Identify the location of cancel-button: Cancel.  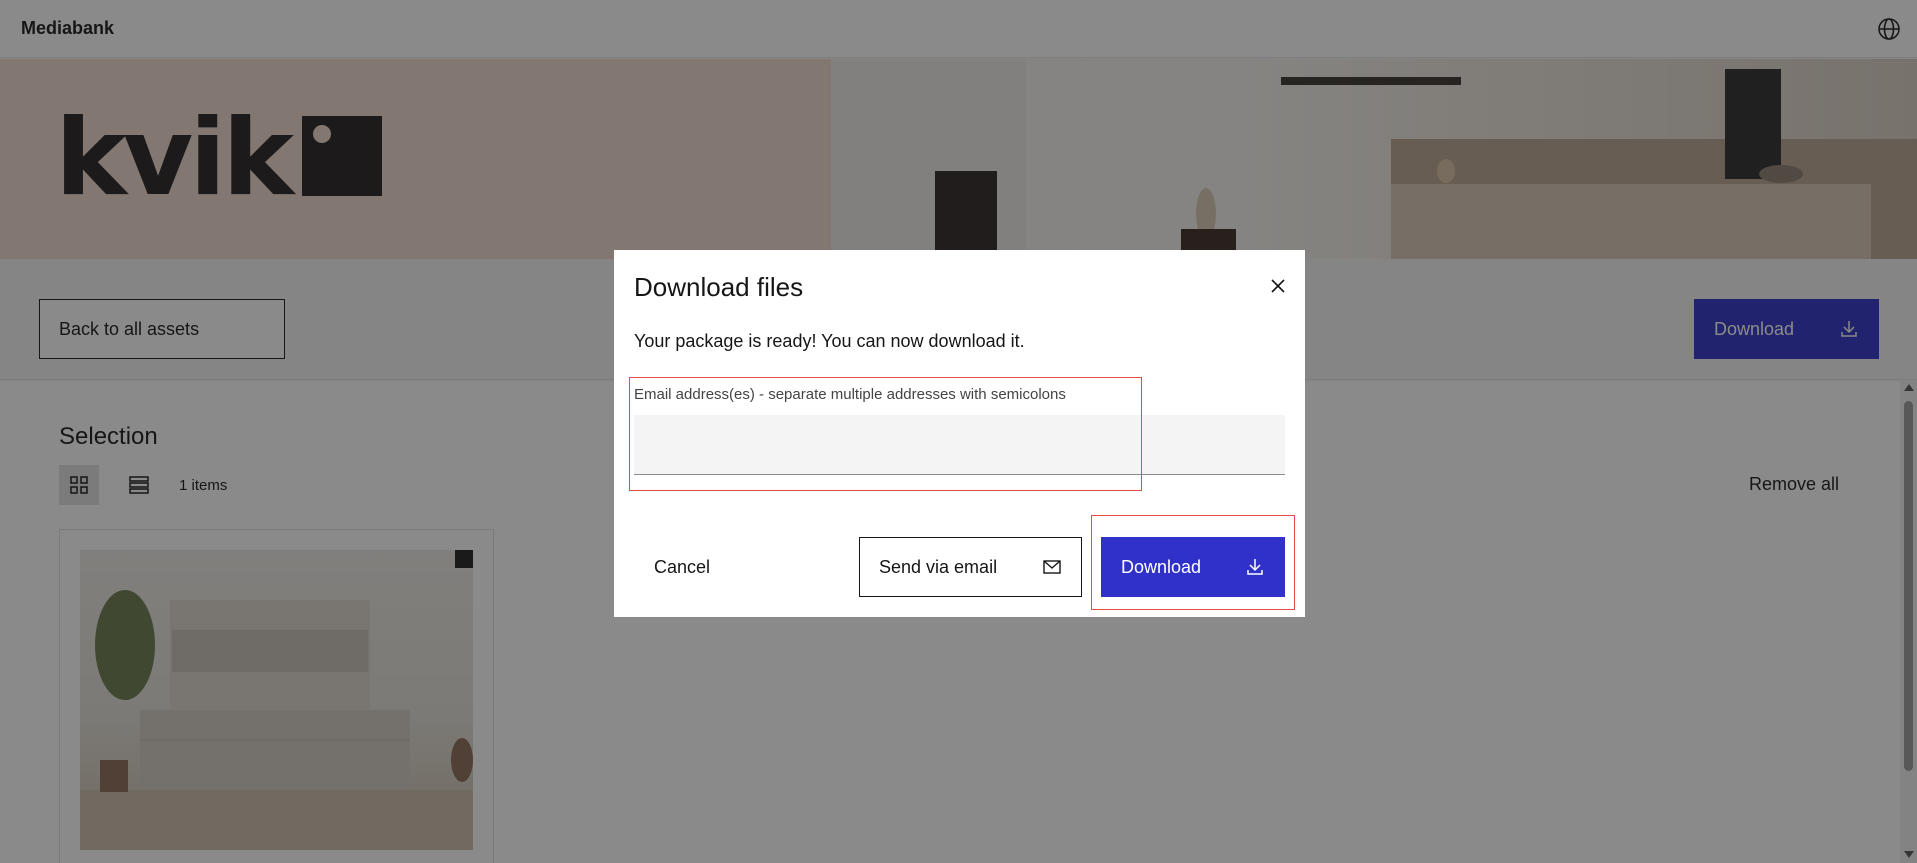
(724, 567).